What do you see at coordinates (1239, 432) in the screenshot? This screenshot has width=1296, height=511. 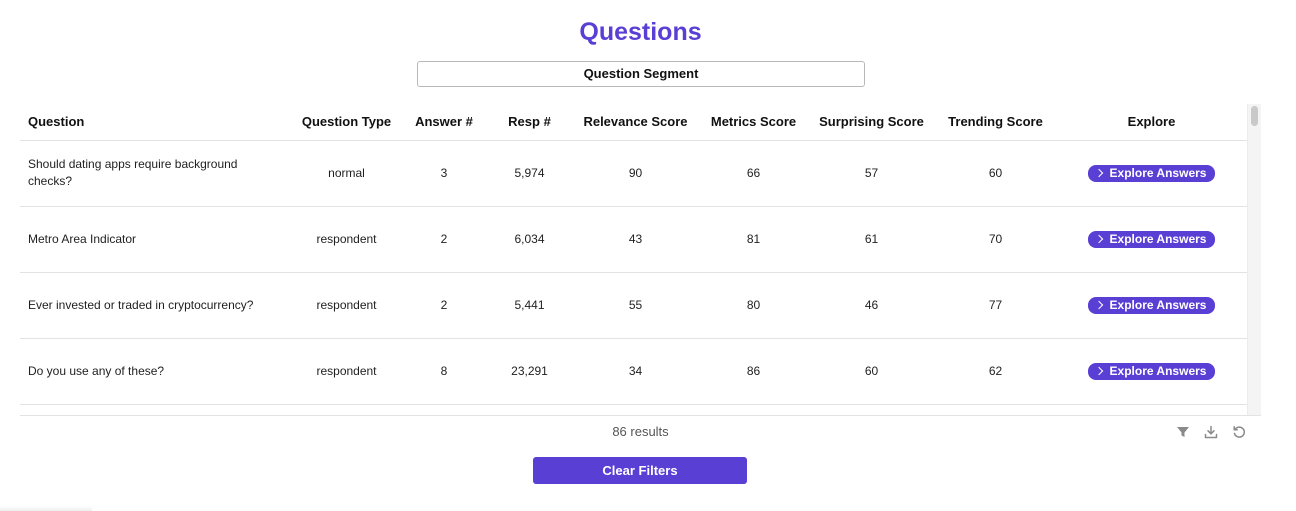 I see `reset-icon` at bounding box center [1239, 432].